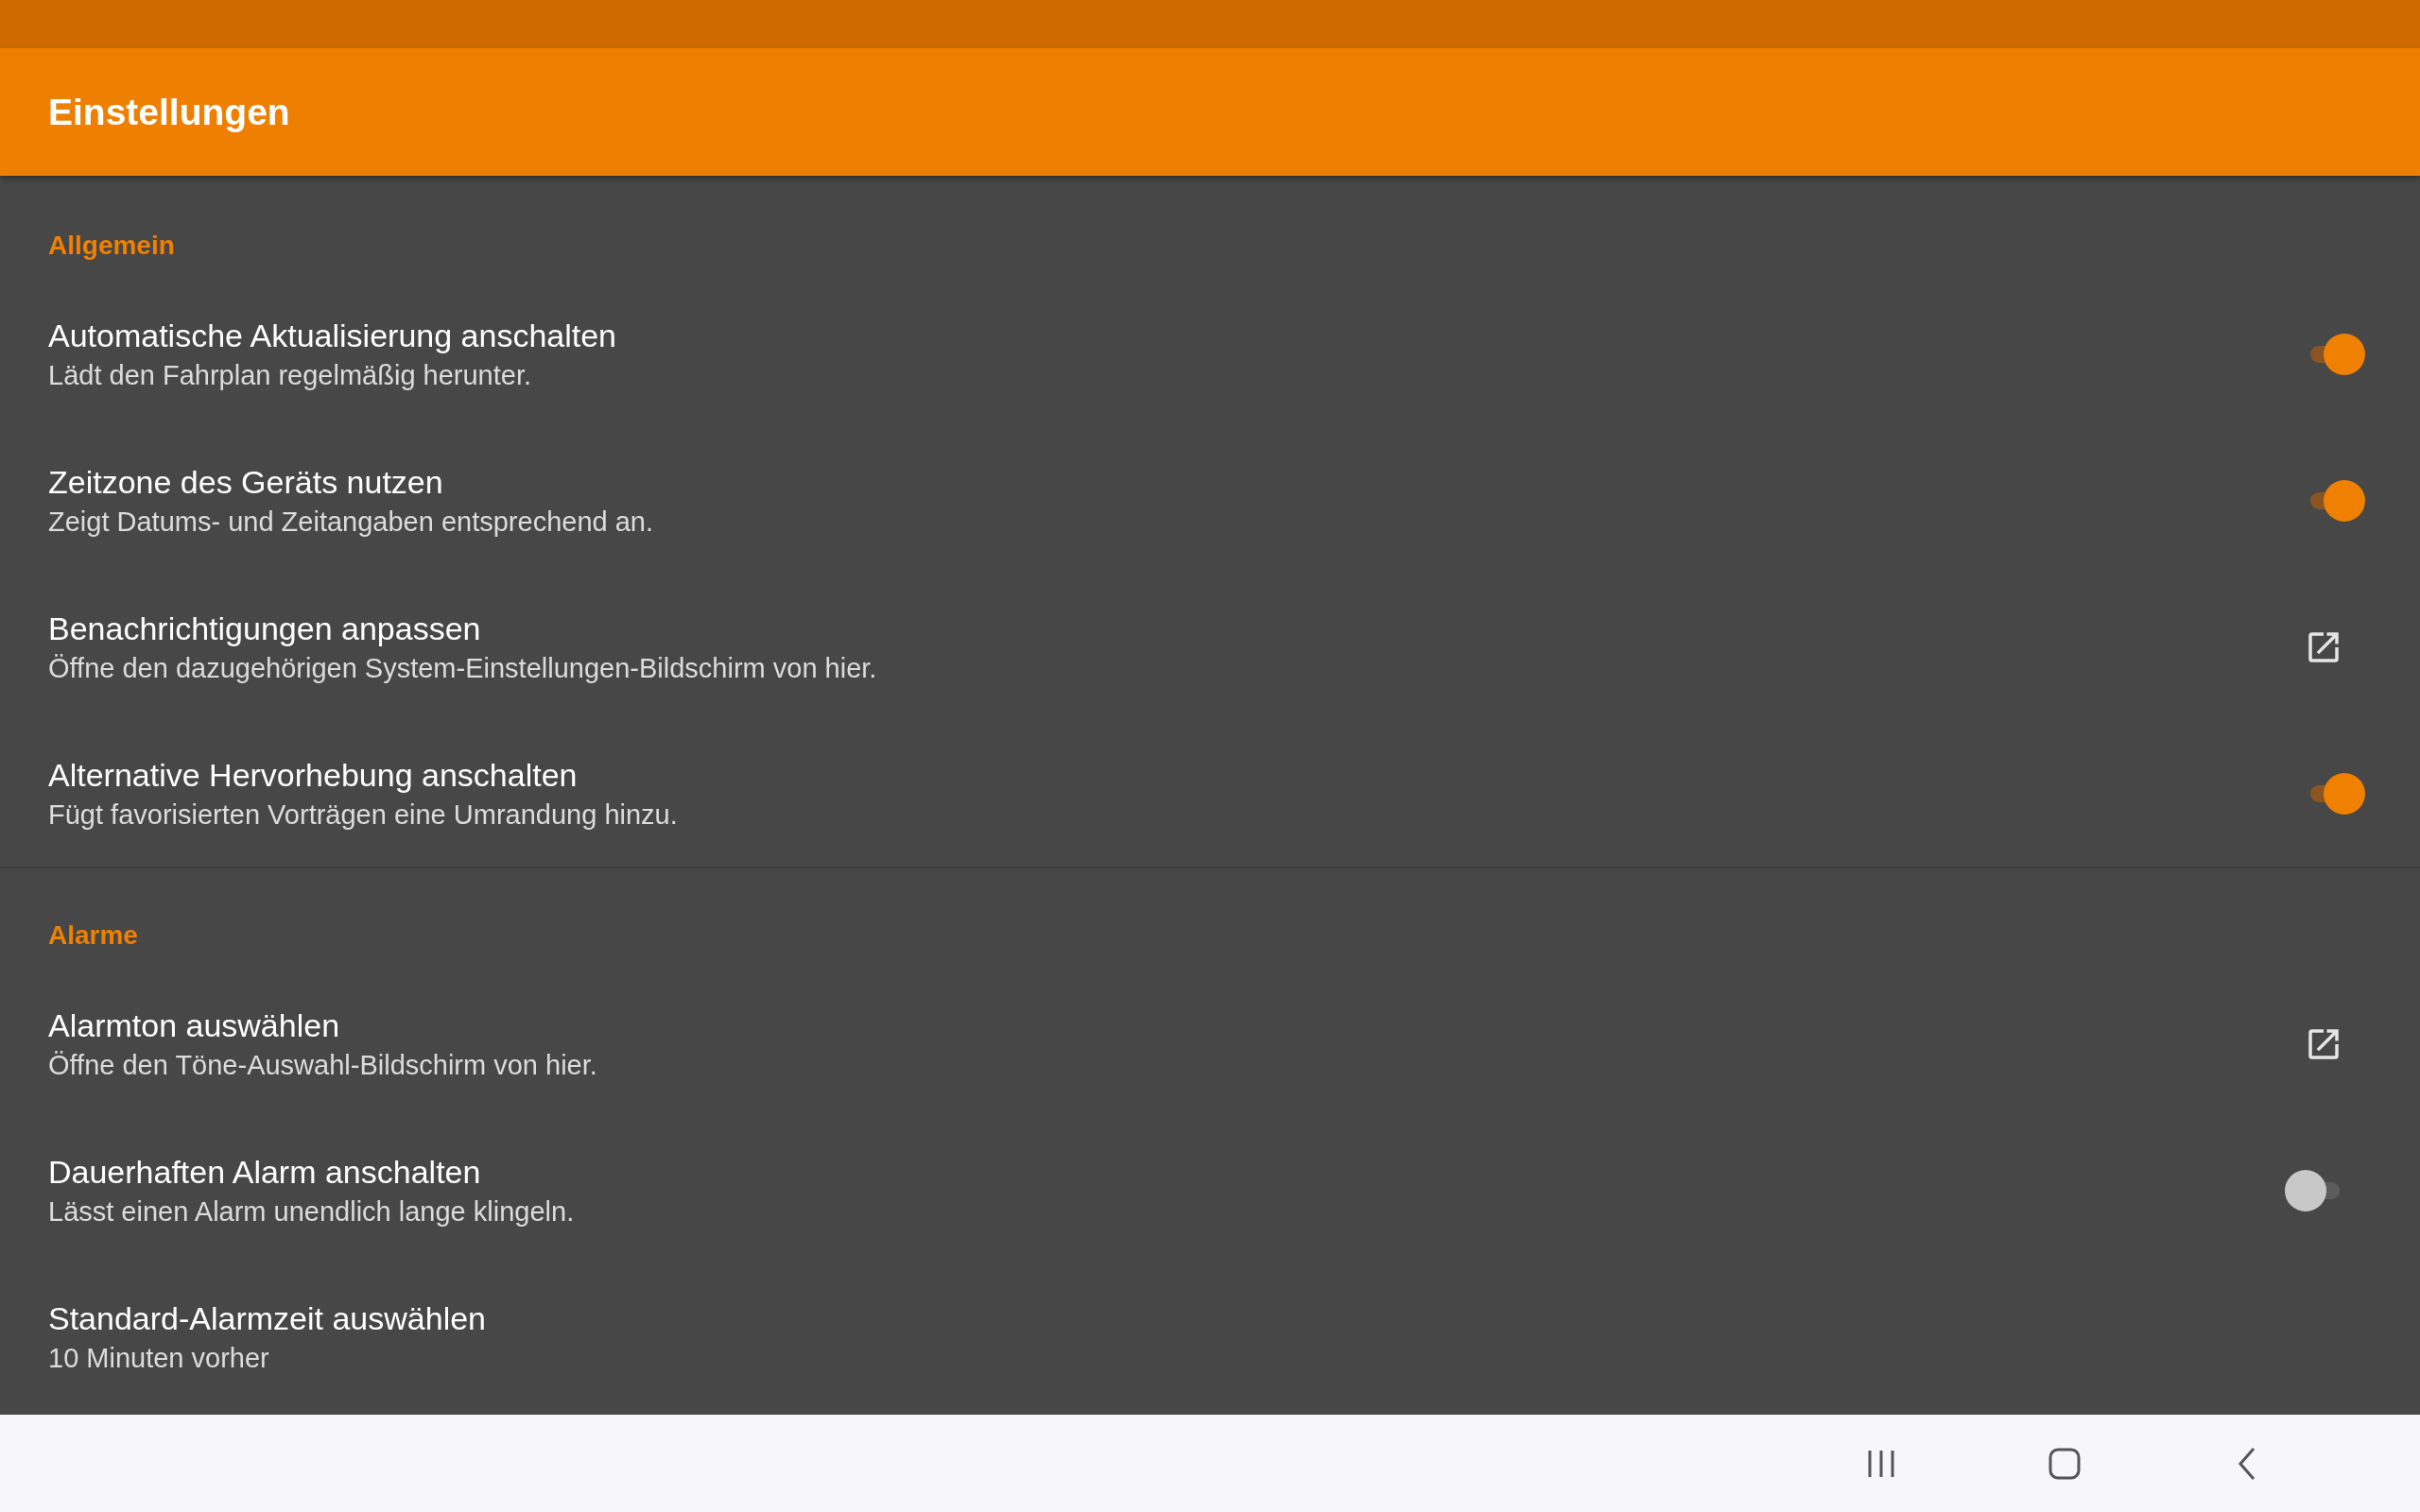 The height and width of the screenshot is (1512, 2420). Describe the element at coordinates (323, 1065) in the screenshot. I see `setting-summary: Öffne den Töne-Auswahl-Bildschirm von hier.` at that location.